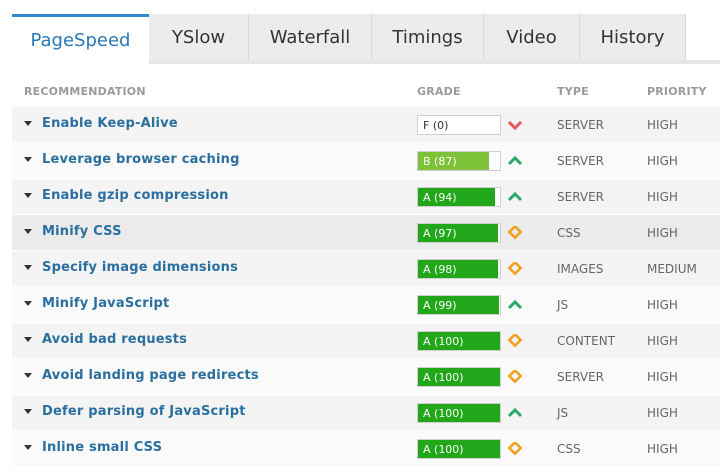 The image size is (720, 476). I want to click on tab-timings: Timings, so click(428, 37).